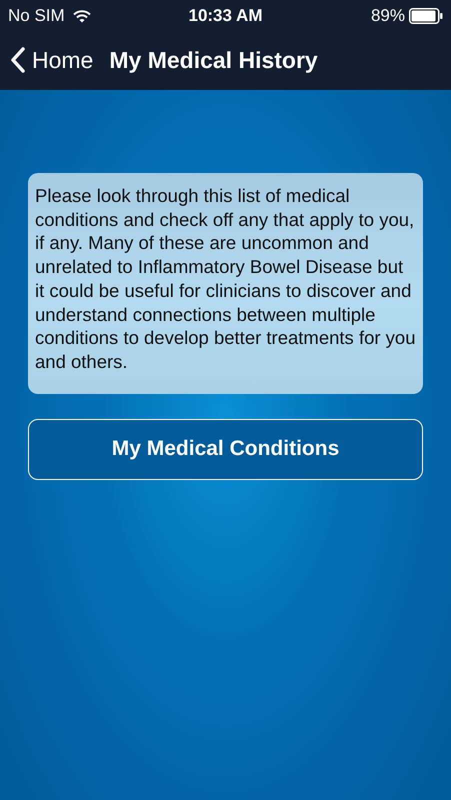 The image size is (451, 800). I want to click on wifi-icon, so click(81, 16).